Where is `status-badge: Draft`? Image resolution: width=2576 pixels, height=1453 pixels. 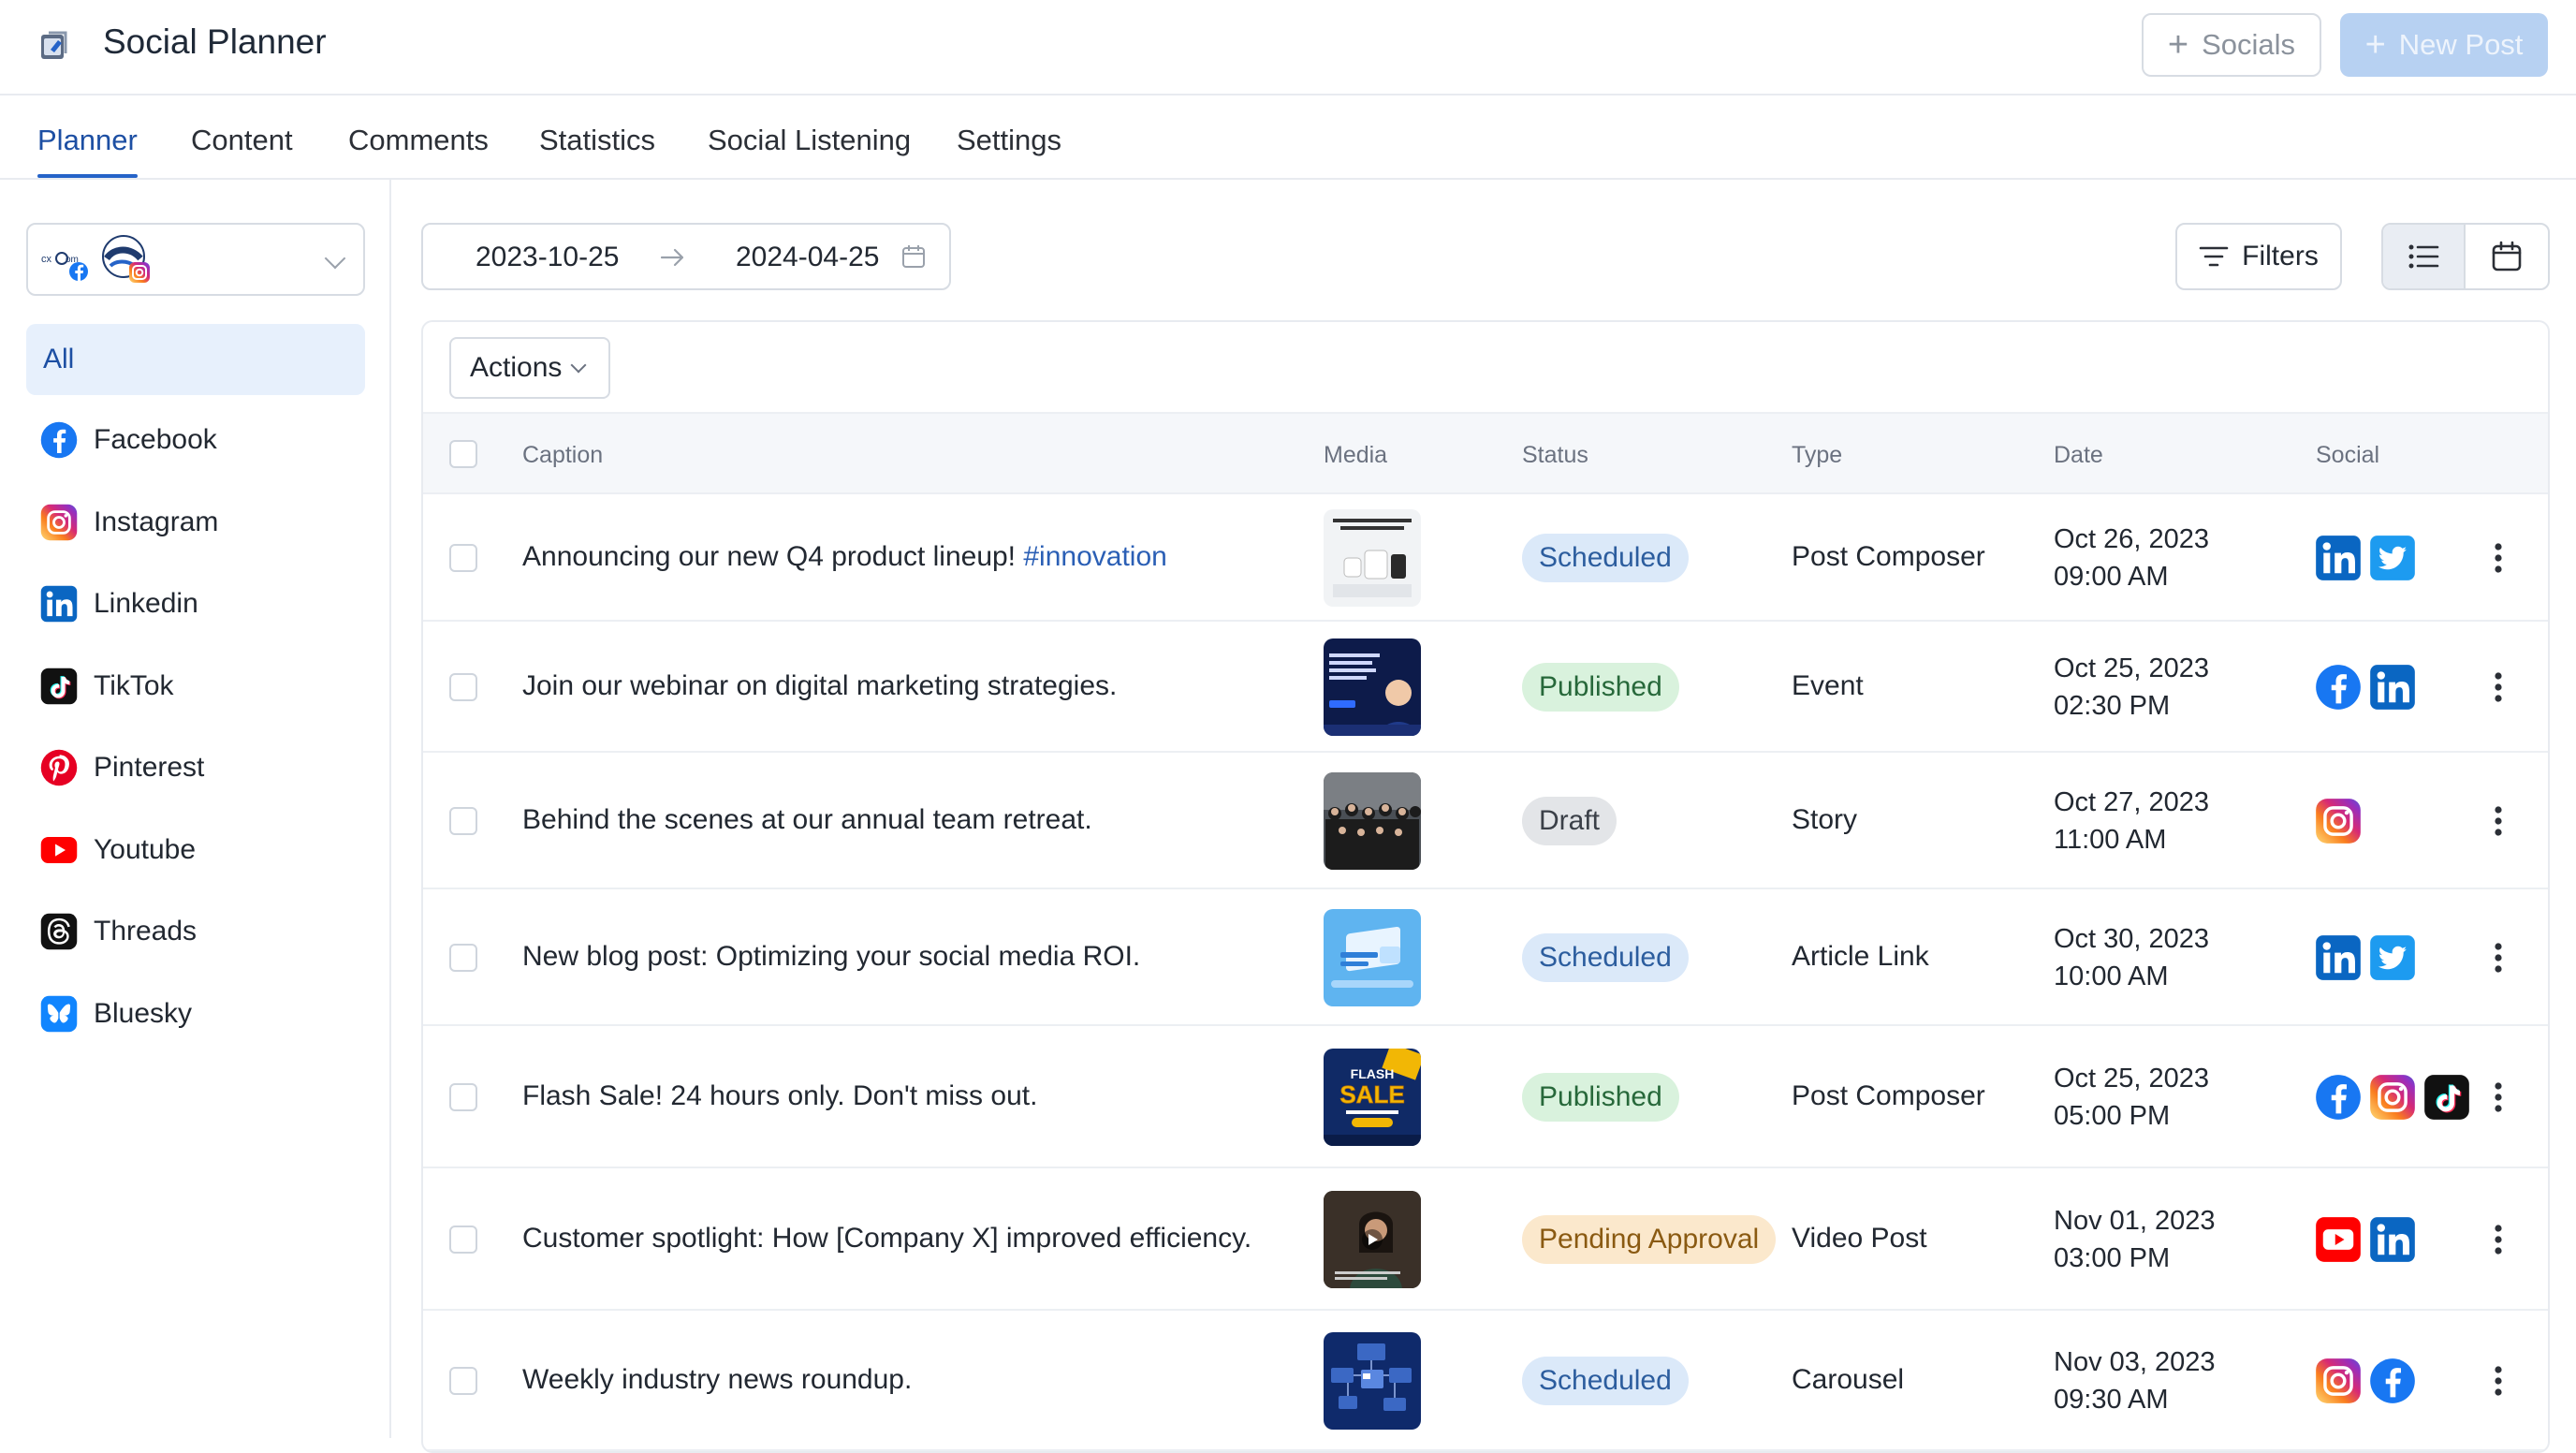
status-badge: Draft is located at coordinates (1569, 821).